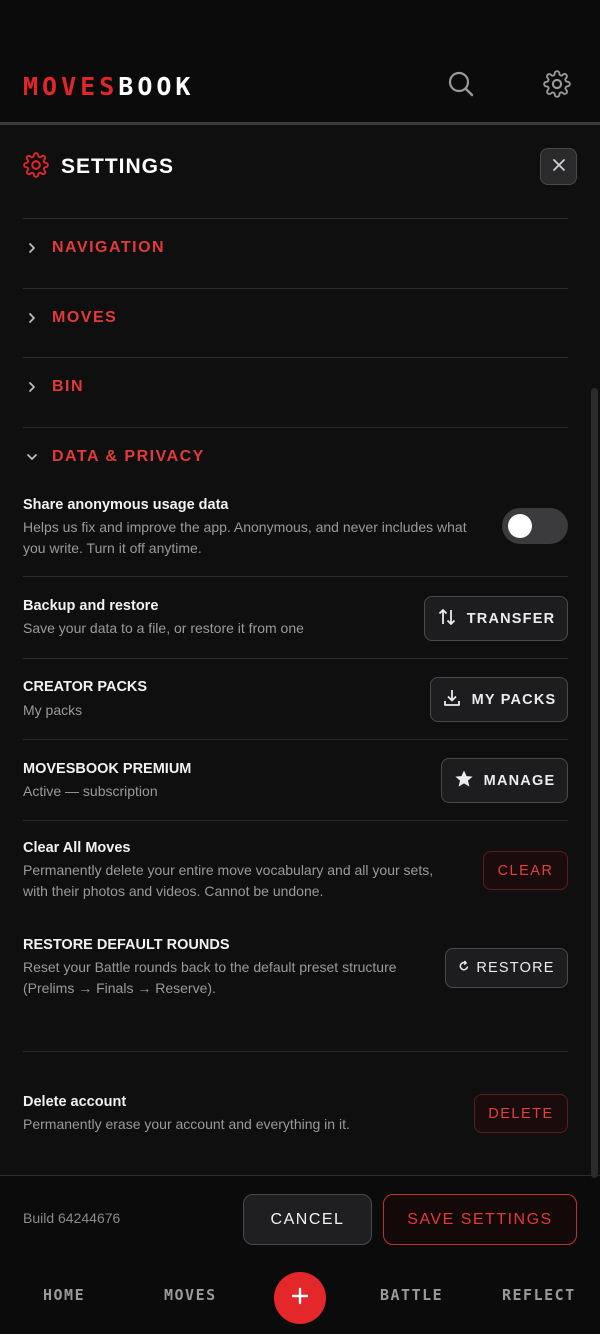 This screenshot has width=600, height=1334. Describe the element at coordinates (128, 456) in the screenshot. I see `section-label: DATA & PRIVACY` at that location.